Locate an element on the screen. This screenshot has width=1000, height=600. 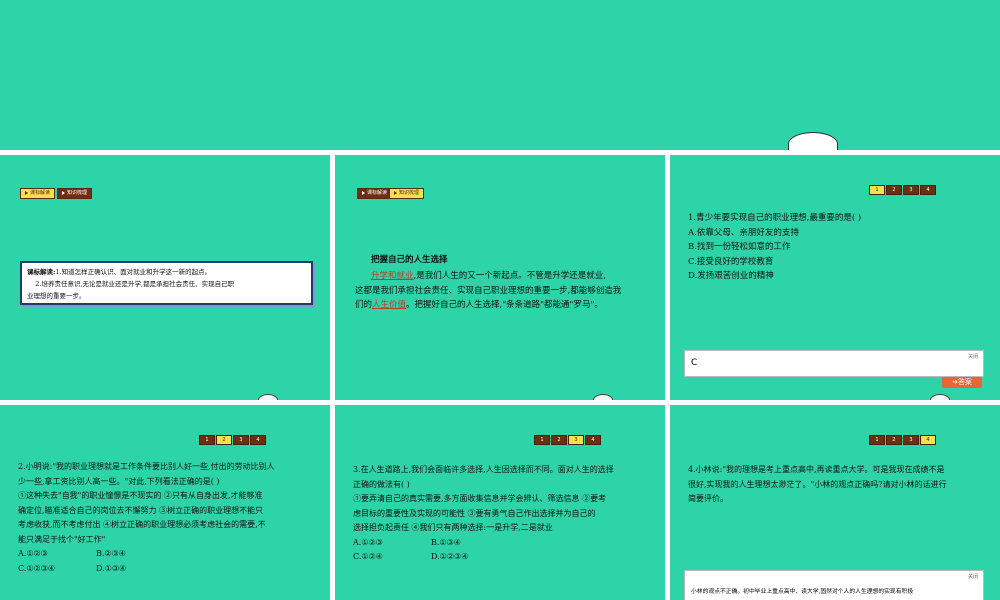
option-d: D.①③④ is located at coordinates (111, 568).